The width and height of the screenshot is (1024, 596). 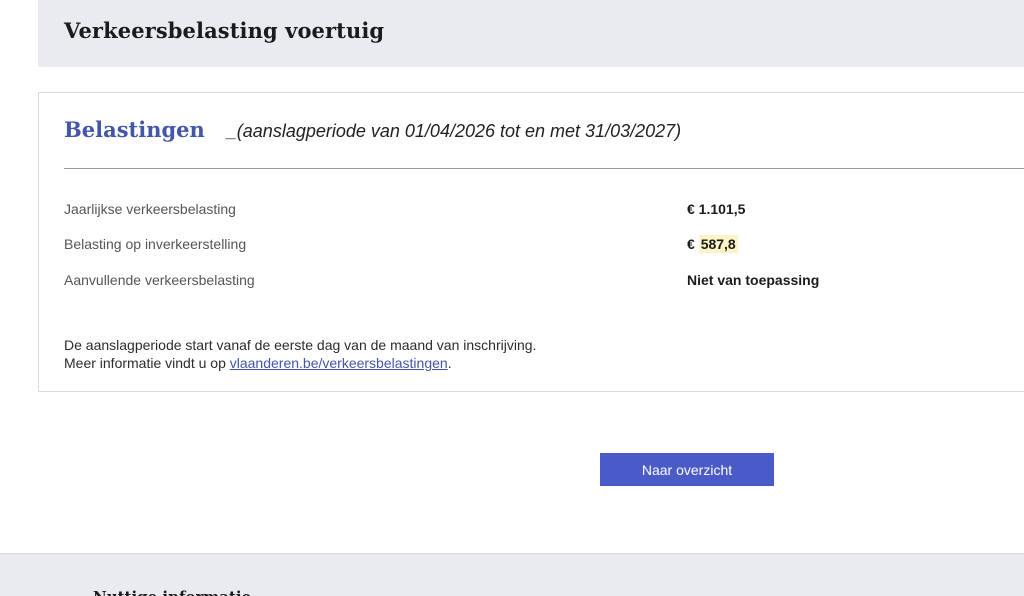 What do you see at coordinates (718, 244) in the screenshot?
I see `highlighted-amount: 587,8` at bounding box center [718, 244].